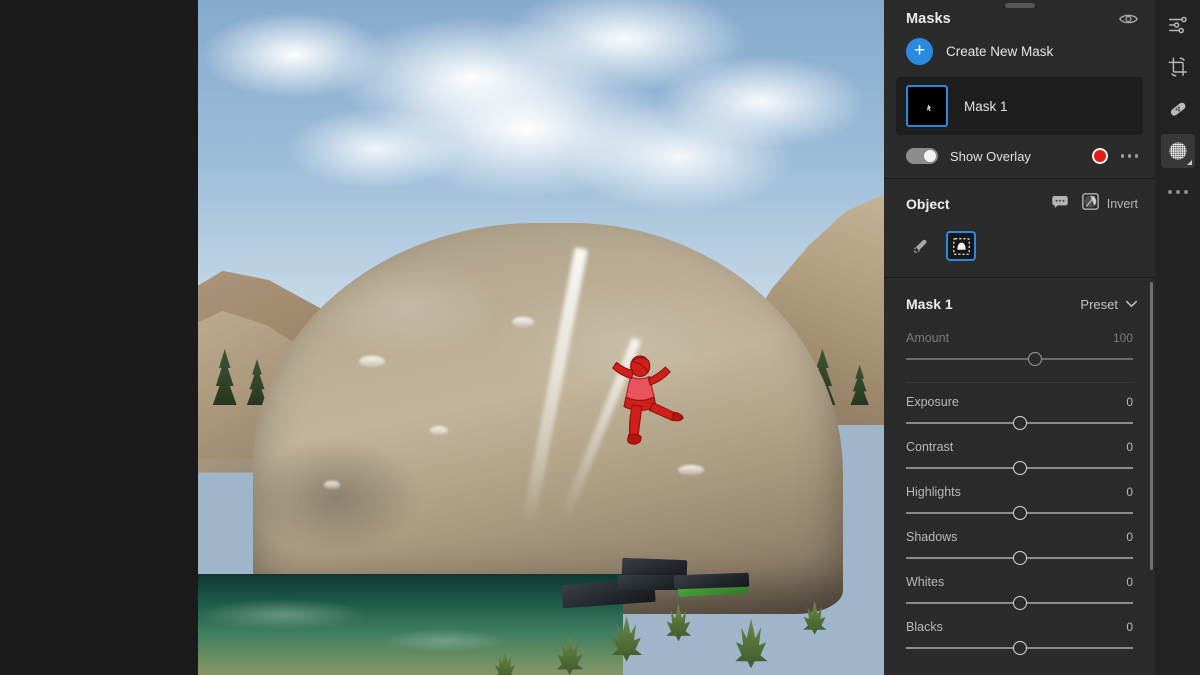 The width and height of the screenshot is (1200, 675). What do you see at coordinates (930, 447) in the screenshot?
I see `slider-label: Contrast` at bounding box center [930, 447].